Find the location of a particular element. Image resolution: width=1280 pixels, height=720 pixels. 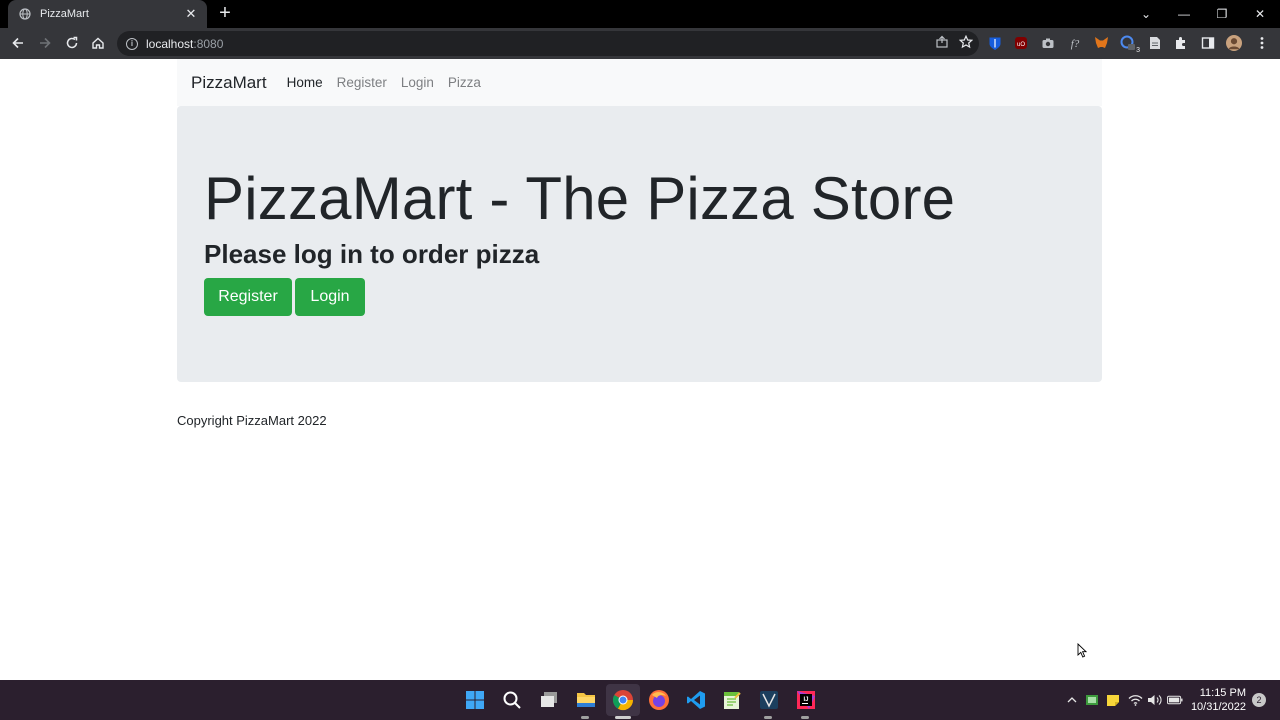

side-panel-icon is located at coordinates (1208, 43).